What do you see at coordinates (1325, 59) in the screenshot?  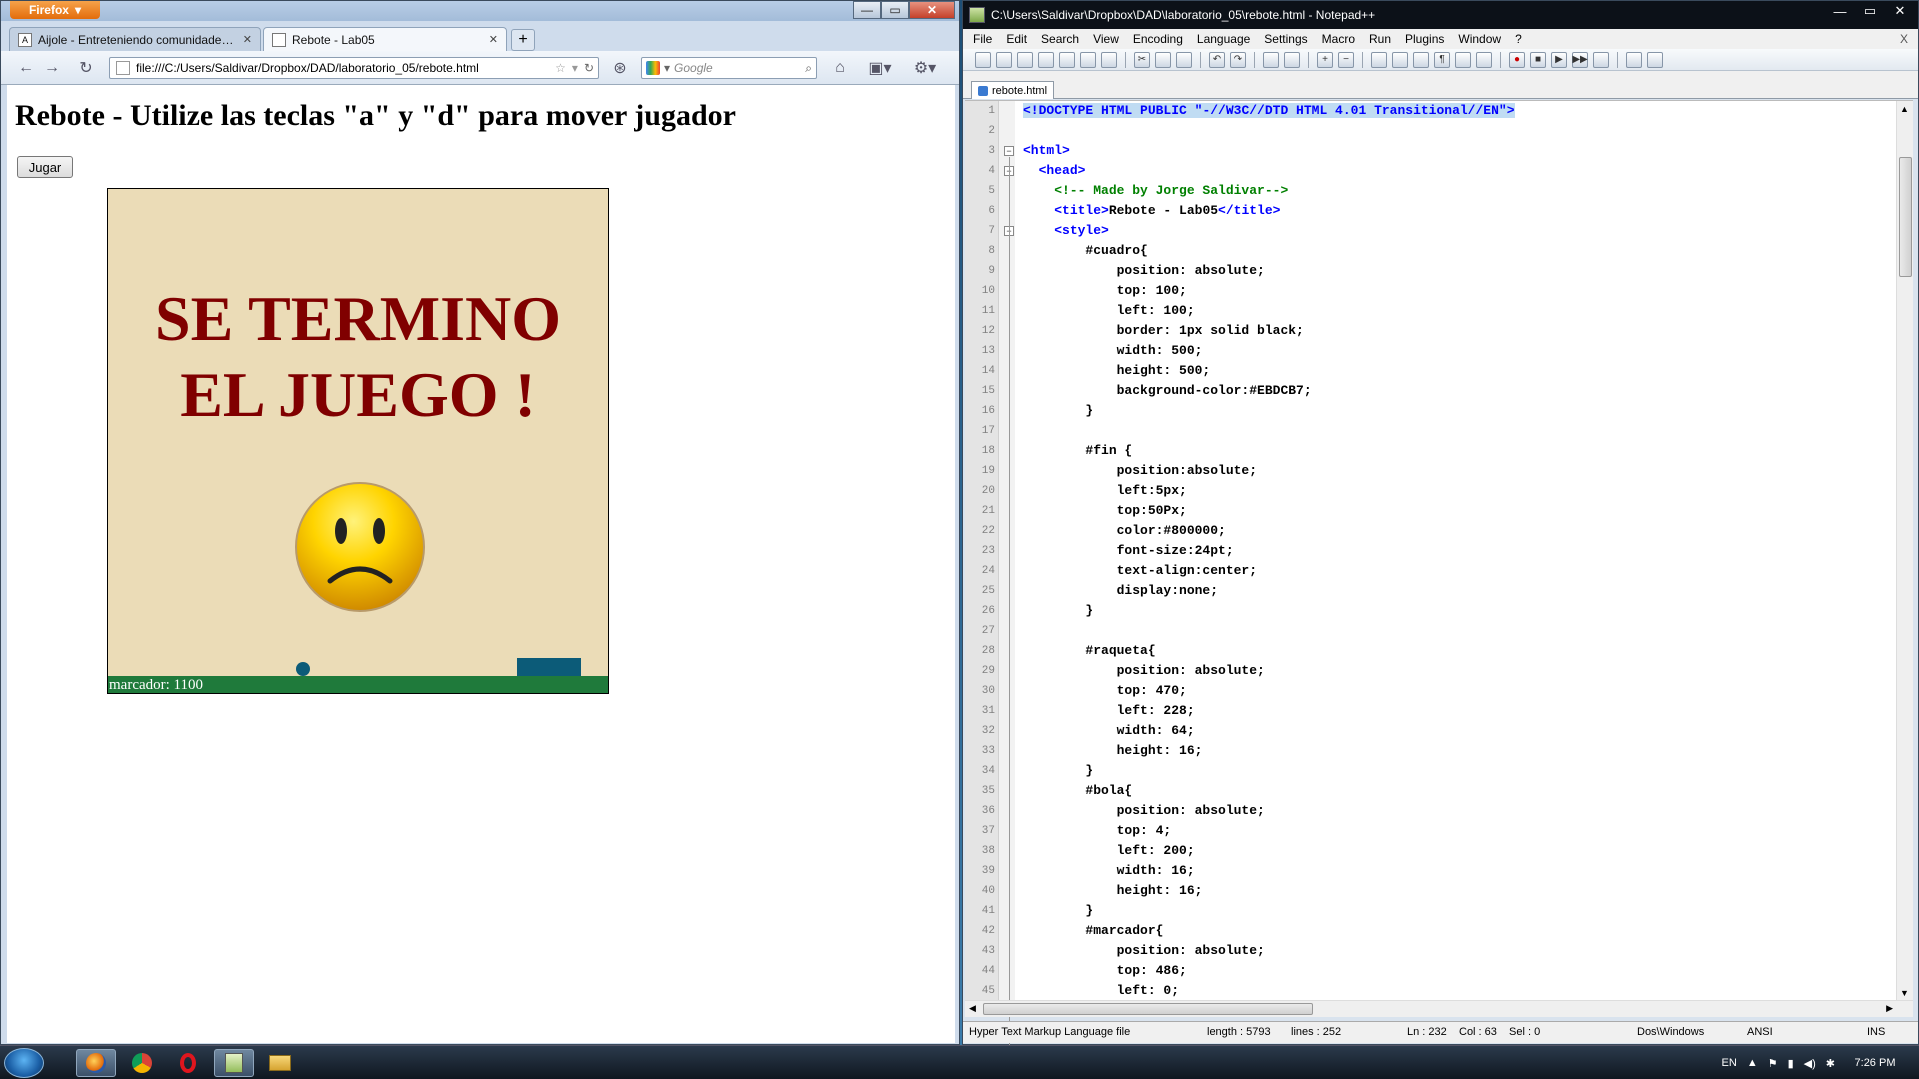 I see `zoom-in-icon: +` at bounding box center [1325, 59].